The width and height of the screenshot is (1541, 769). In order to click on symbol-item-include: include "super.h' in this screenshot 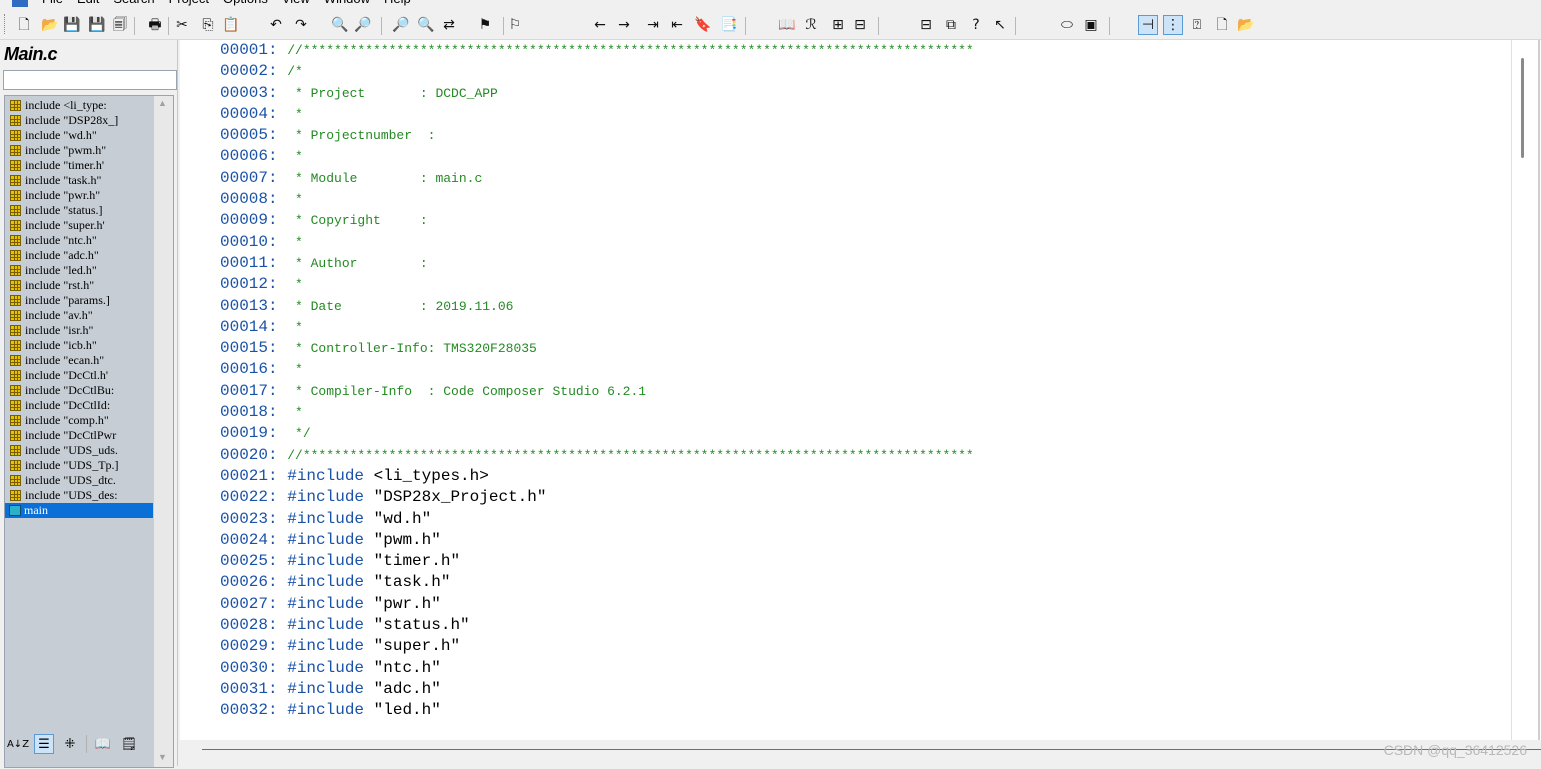, I will do `click(79, 225)`.